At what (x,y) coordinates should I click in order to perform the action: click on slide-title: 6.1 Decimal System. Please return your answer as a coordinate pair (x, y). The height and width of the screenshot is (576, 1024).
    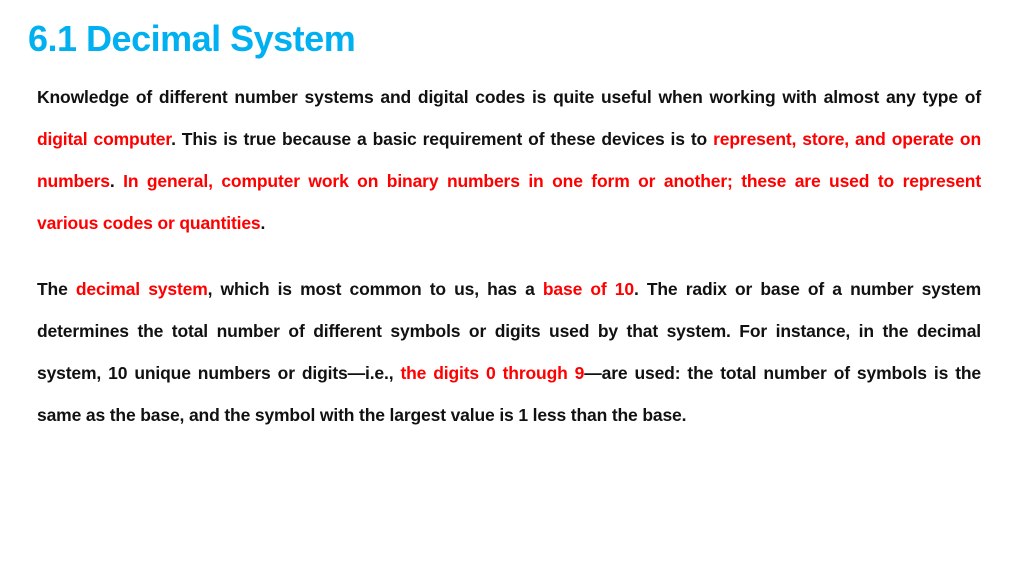
    Looking at the image, I should click on (192, 38).